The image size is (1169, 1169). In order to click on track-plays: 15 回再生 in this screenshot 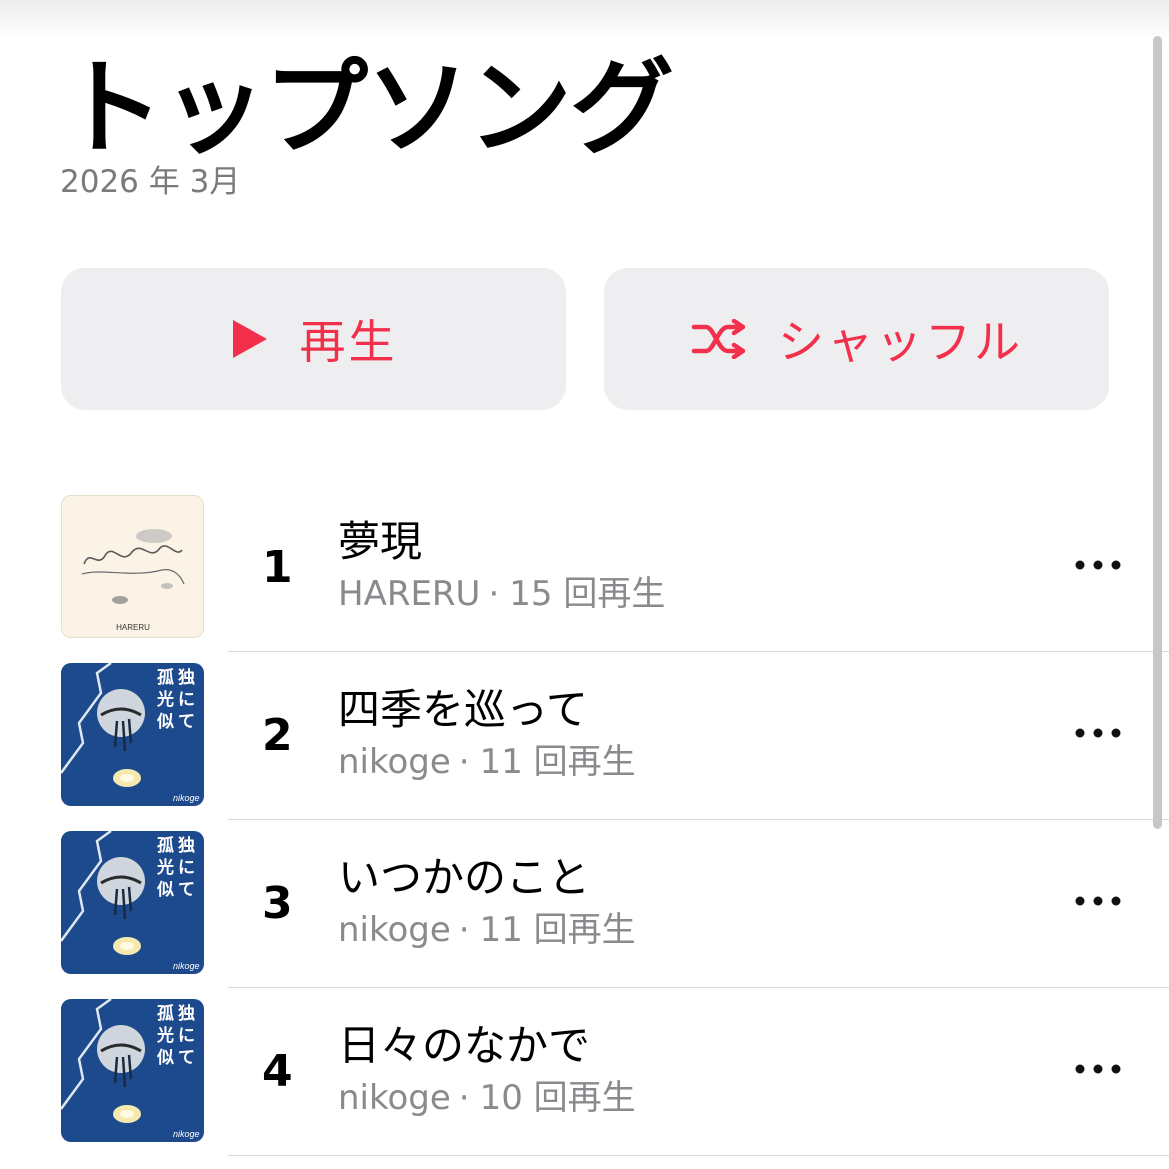, I will do `click(587, 594)`.